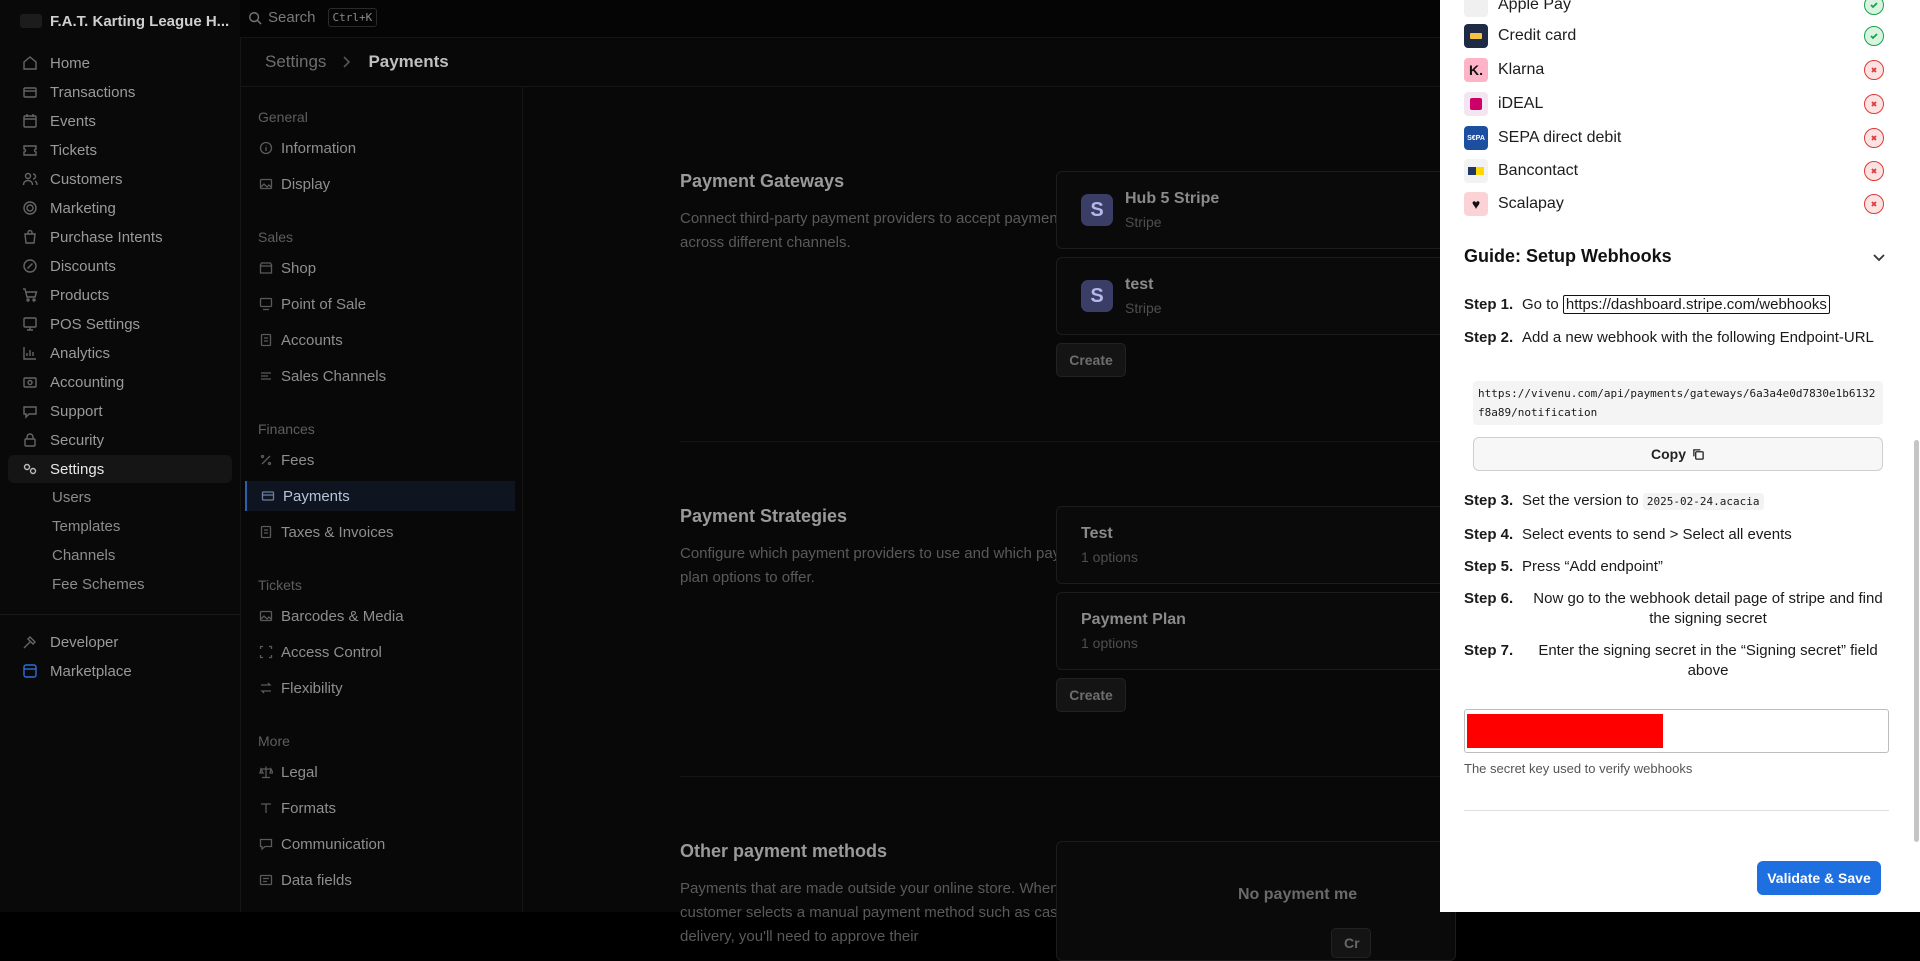 The image size is (1920, 961). Describe the element at coordinates (380, 148) in the screenshot. I see `subnav-information: Information` at that location.